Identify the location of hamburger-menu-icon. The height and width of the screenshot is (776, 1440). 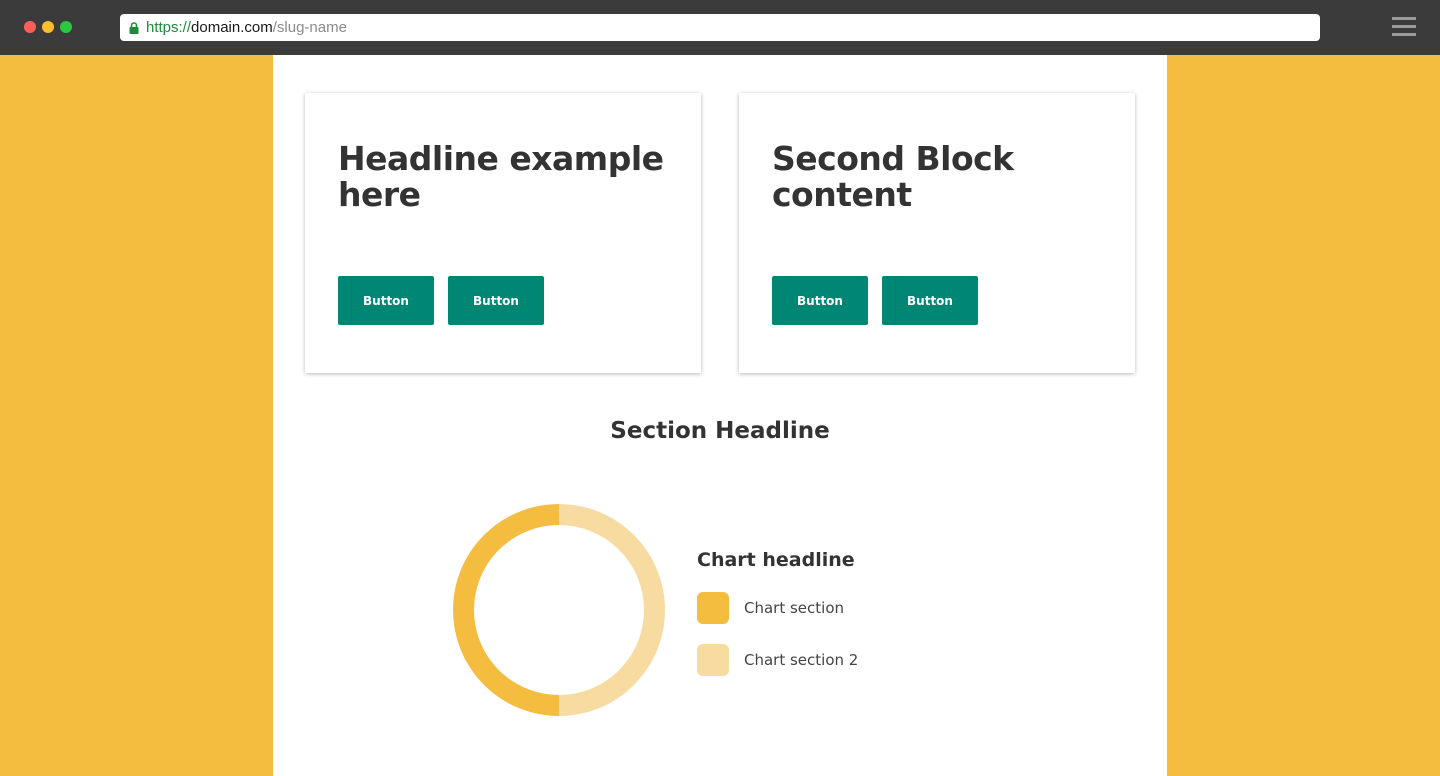
(1404, 27).